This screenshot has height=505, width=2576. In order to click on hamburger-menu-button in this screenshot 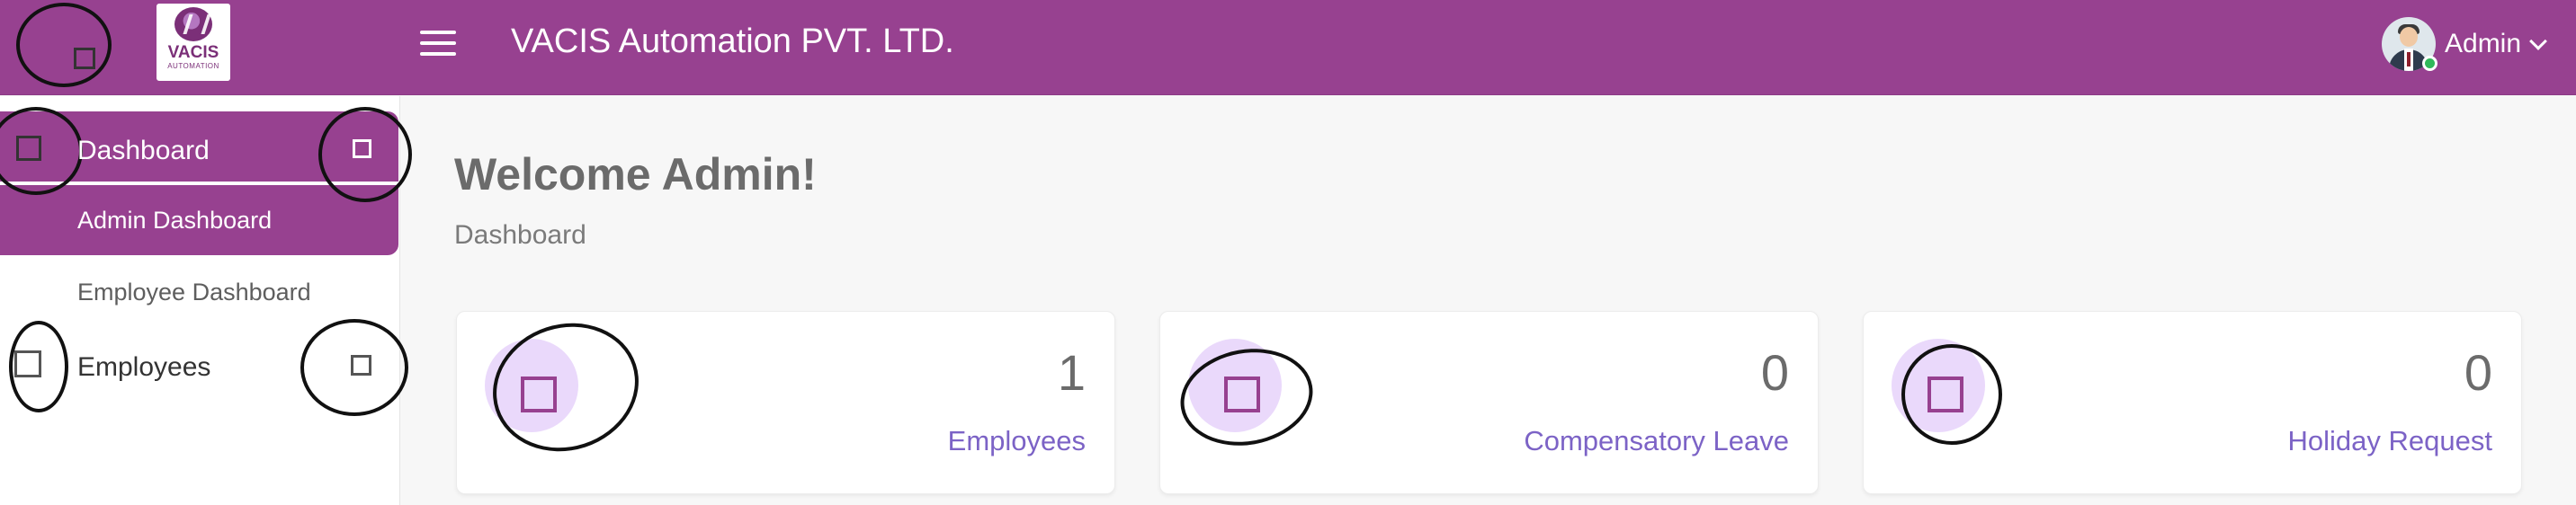, I will do `click(438, 43)`.